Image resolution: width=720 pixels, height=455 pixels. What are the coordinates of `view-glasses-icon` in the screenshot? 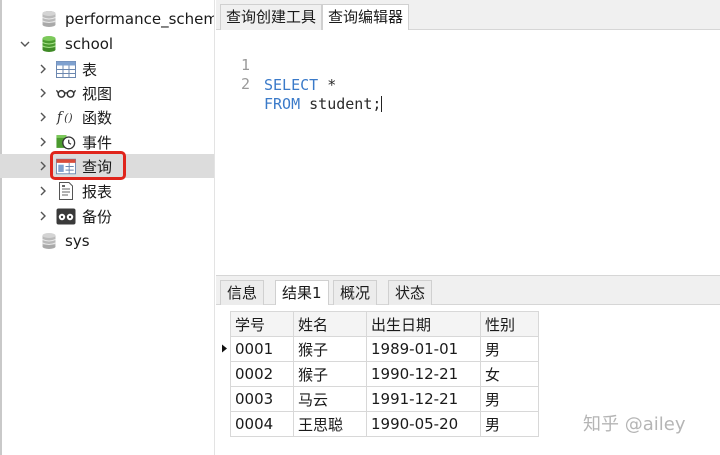 It's located at (66, 93).